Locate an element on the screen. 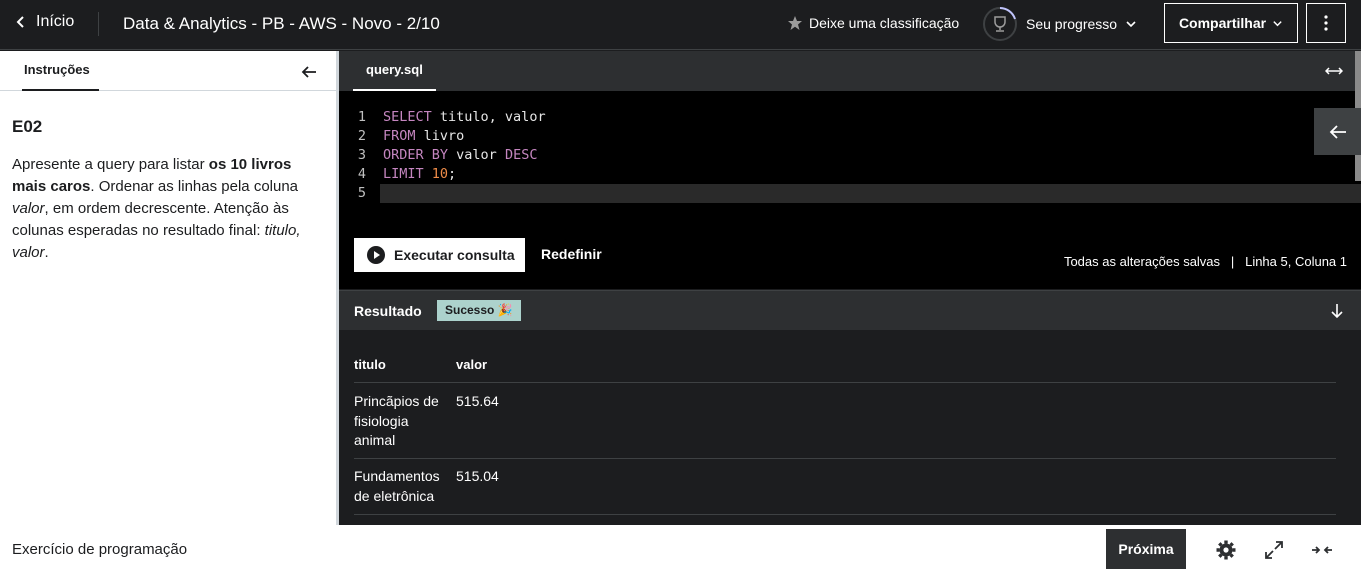 Image resolution: width=1361 pixels, height=569 pixels. code-line: LIMIT 10; is located at coordinates (464, 174).